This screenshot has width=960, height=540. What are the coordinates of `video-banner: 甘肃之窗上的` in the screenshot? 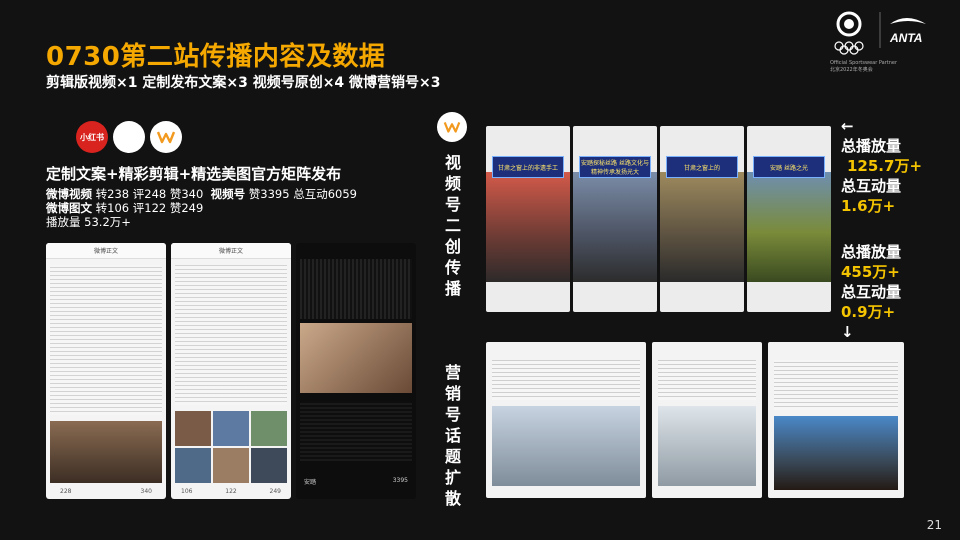 It's located at (702, 167).